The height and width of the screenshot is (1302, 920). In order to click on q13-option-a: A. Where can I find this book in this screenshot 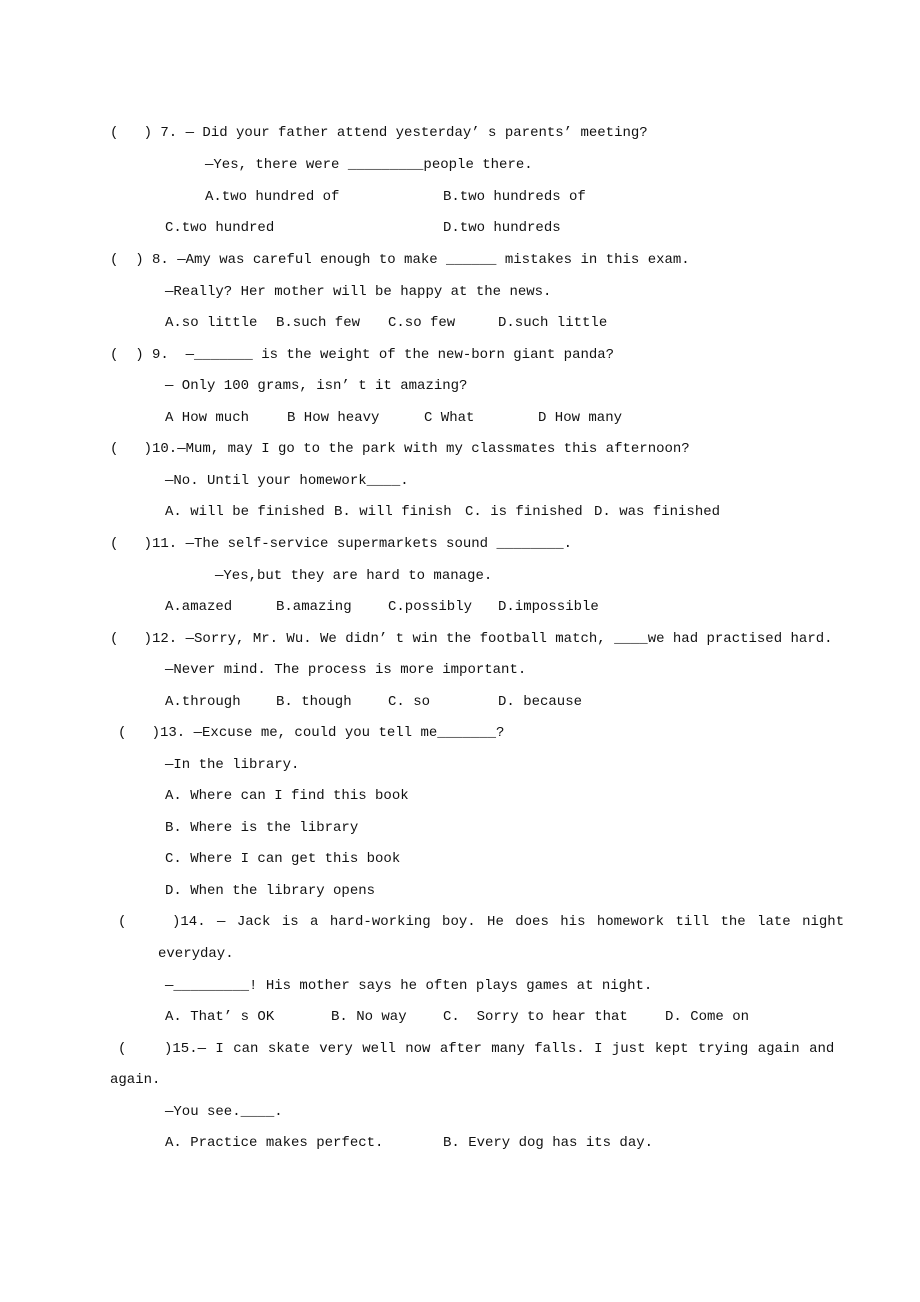, I will do `click(287, 796)`.